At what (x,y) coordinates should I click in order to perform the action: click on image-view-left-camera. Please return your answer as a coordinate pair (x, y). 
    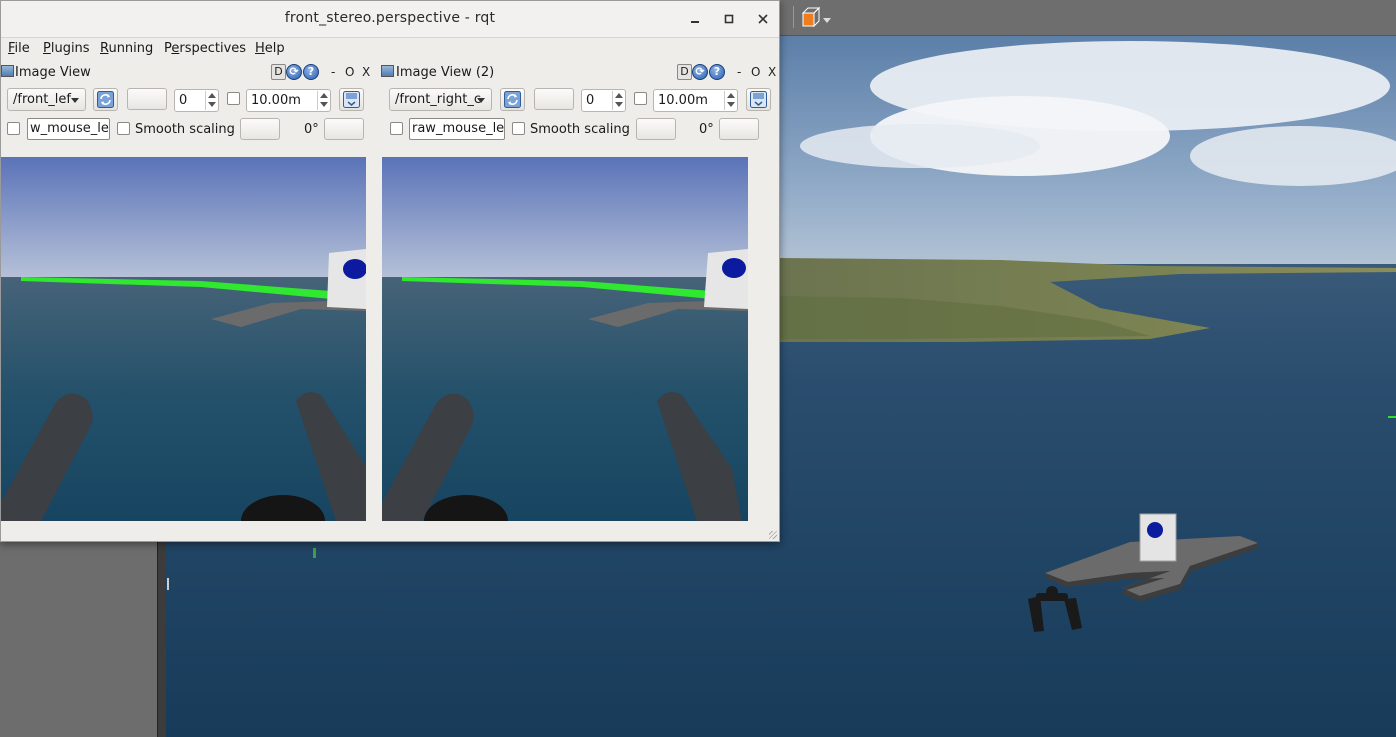
    Looking at the image, I should click on (183, 339).